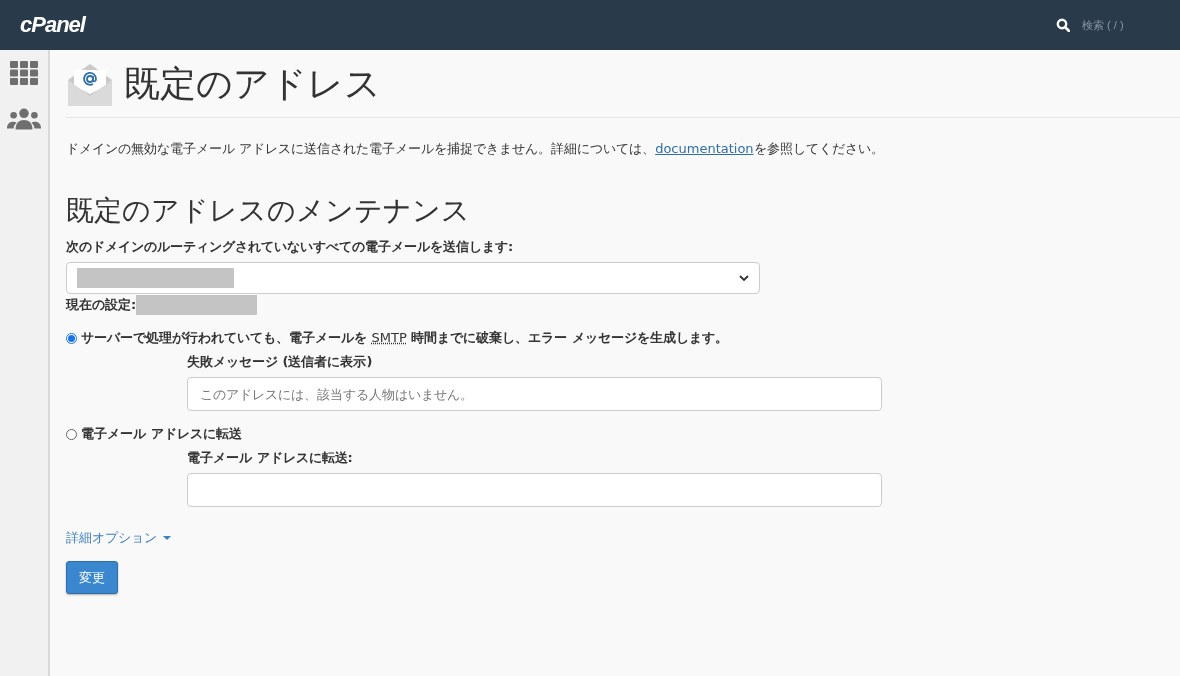  I want to click on input-field, so click(534, 490).